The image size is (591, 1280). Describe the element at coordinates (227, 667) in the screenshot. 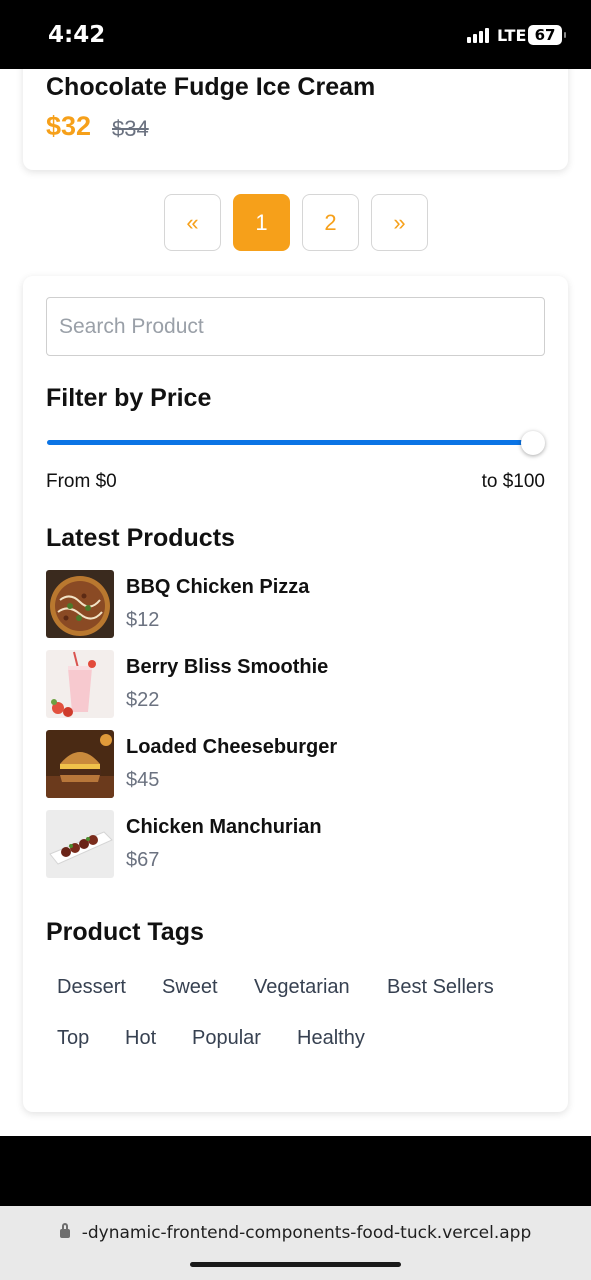

I see `latest-product-name: Berry Bliss Smoothie` at that location.